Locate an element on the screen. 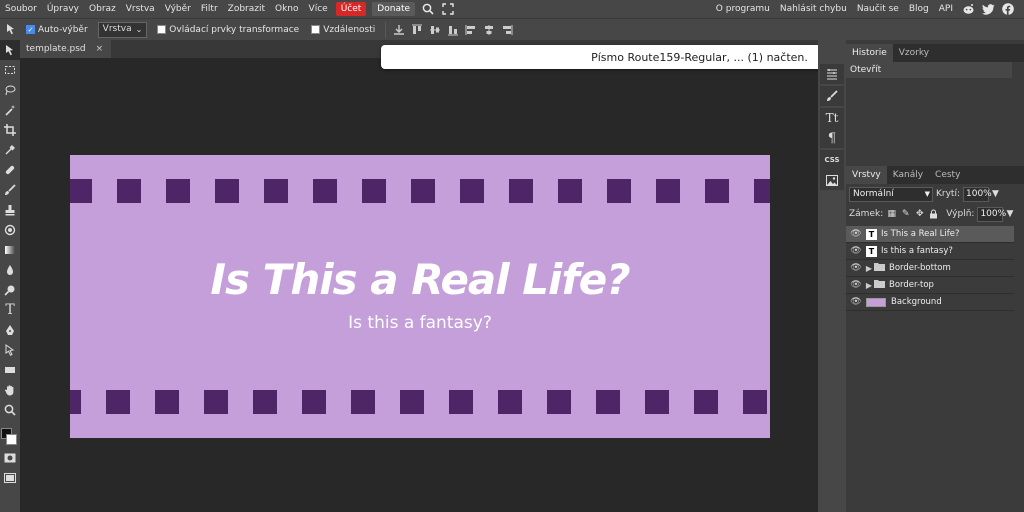  screen-mode-icon is located at coordinates (10, 478).